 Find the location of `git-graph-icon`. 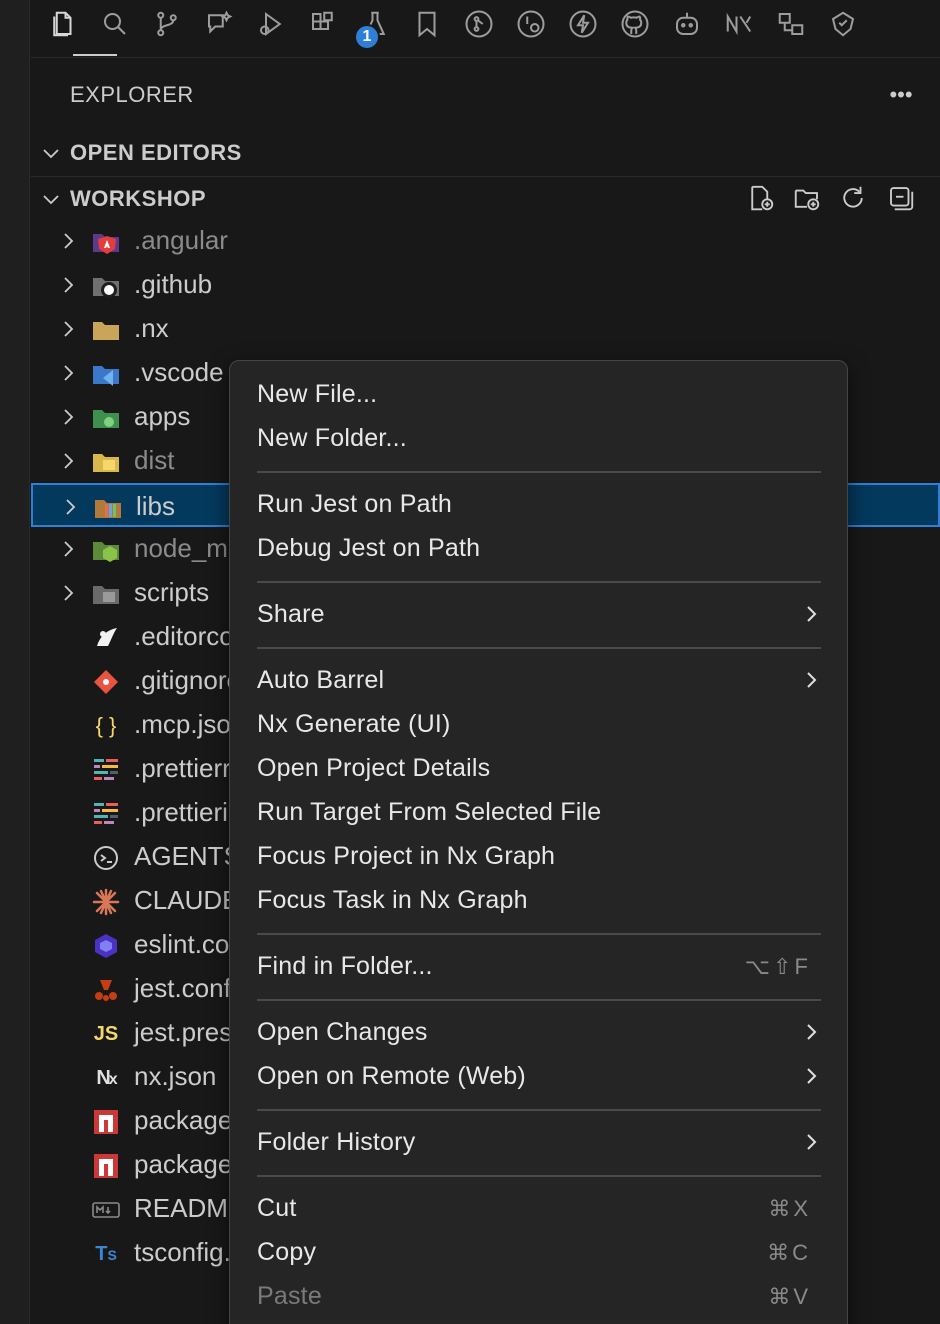

git-graph-icon is located at coordinates (479, 24).